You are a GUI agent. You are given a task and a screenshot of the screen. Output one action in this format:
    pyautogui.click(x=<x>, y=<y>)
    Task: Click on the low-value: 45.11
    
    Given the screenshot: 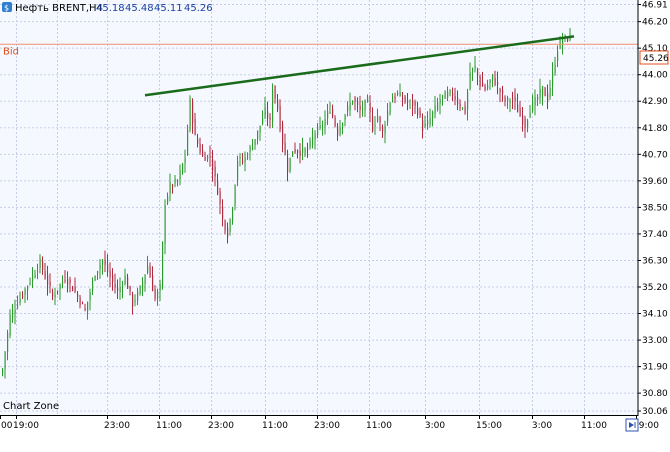 What is the action you would take?
    pyautogui.click(x=168, y=8)
    